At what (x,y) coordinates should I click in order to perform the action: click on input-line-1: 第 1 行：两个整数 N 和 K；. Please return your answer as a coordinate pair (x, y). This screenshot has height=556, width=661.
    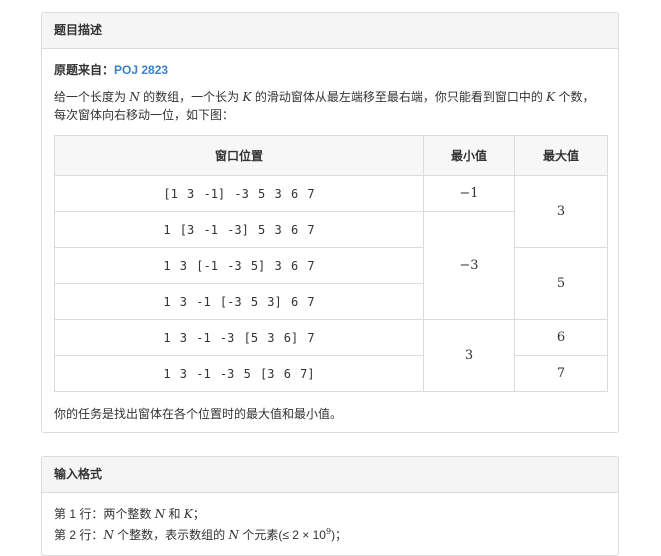
    Looking at the image, I should click on (330, 514).